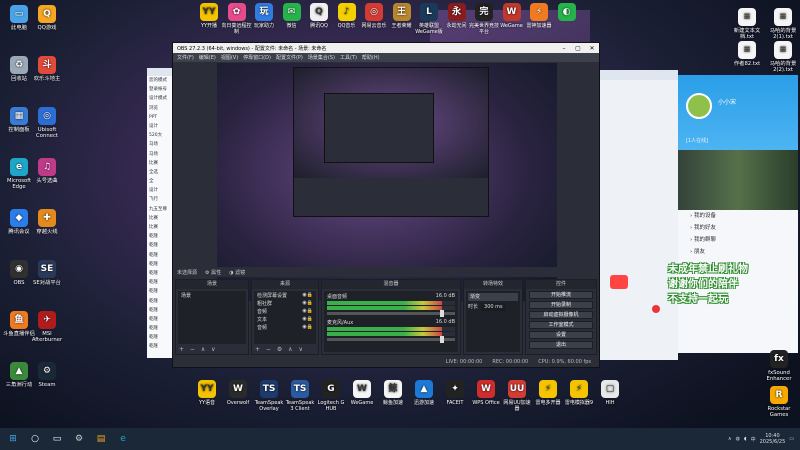  I want to click on list-item: 520大, so click(161, 135).